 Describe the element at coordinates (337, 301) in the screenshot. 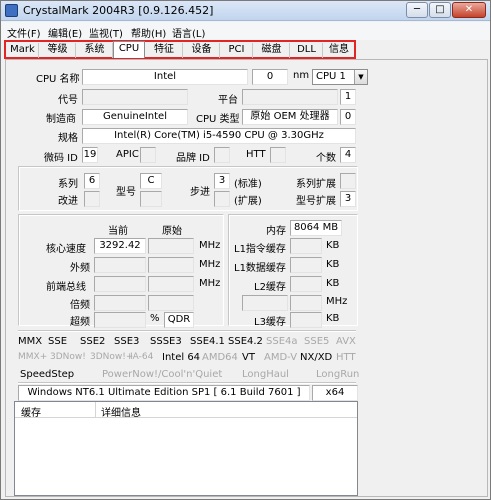

I see `cache-speed-unit: MHz` at that location.